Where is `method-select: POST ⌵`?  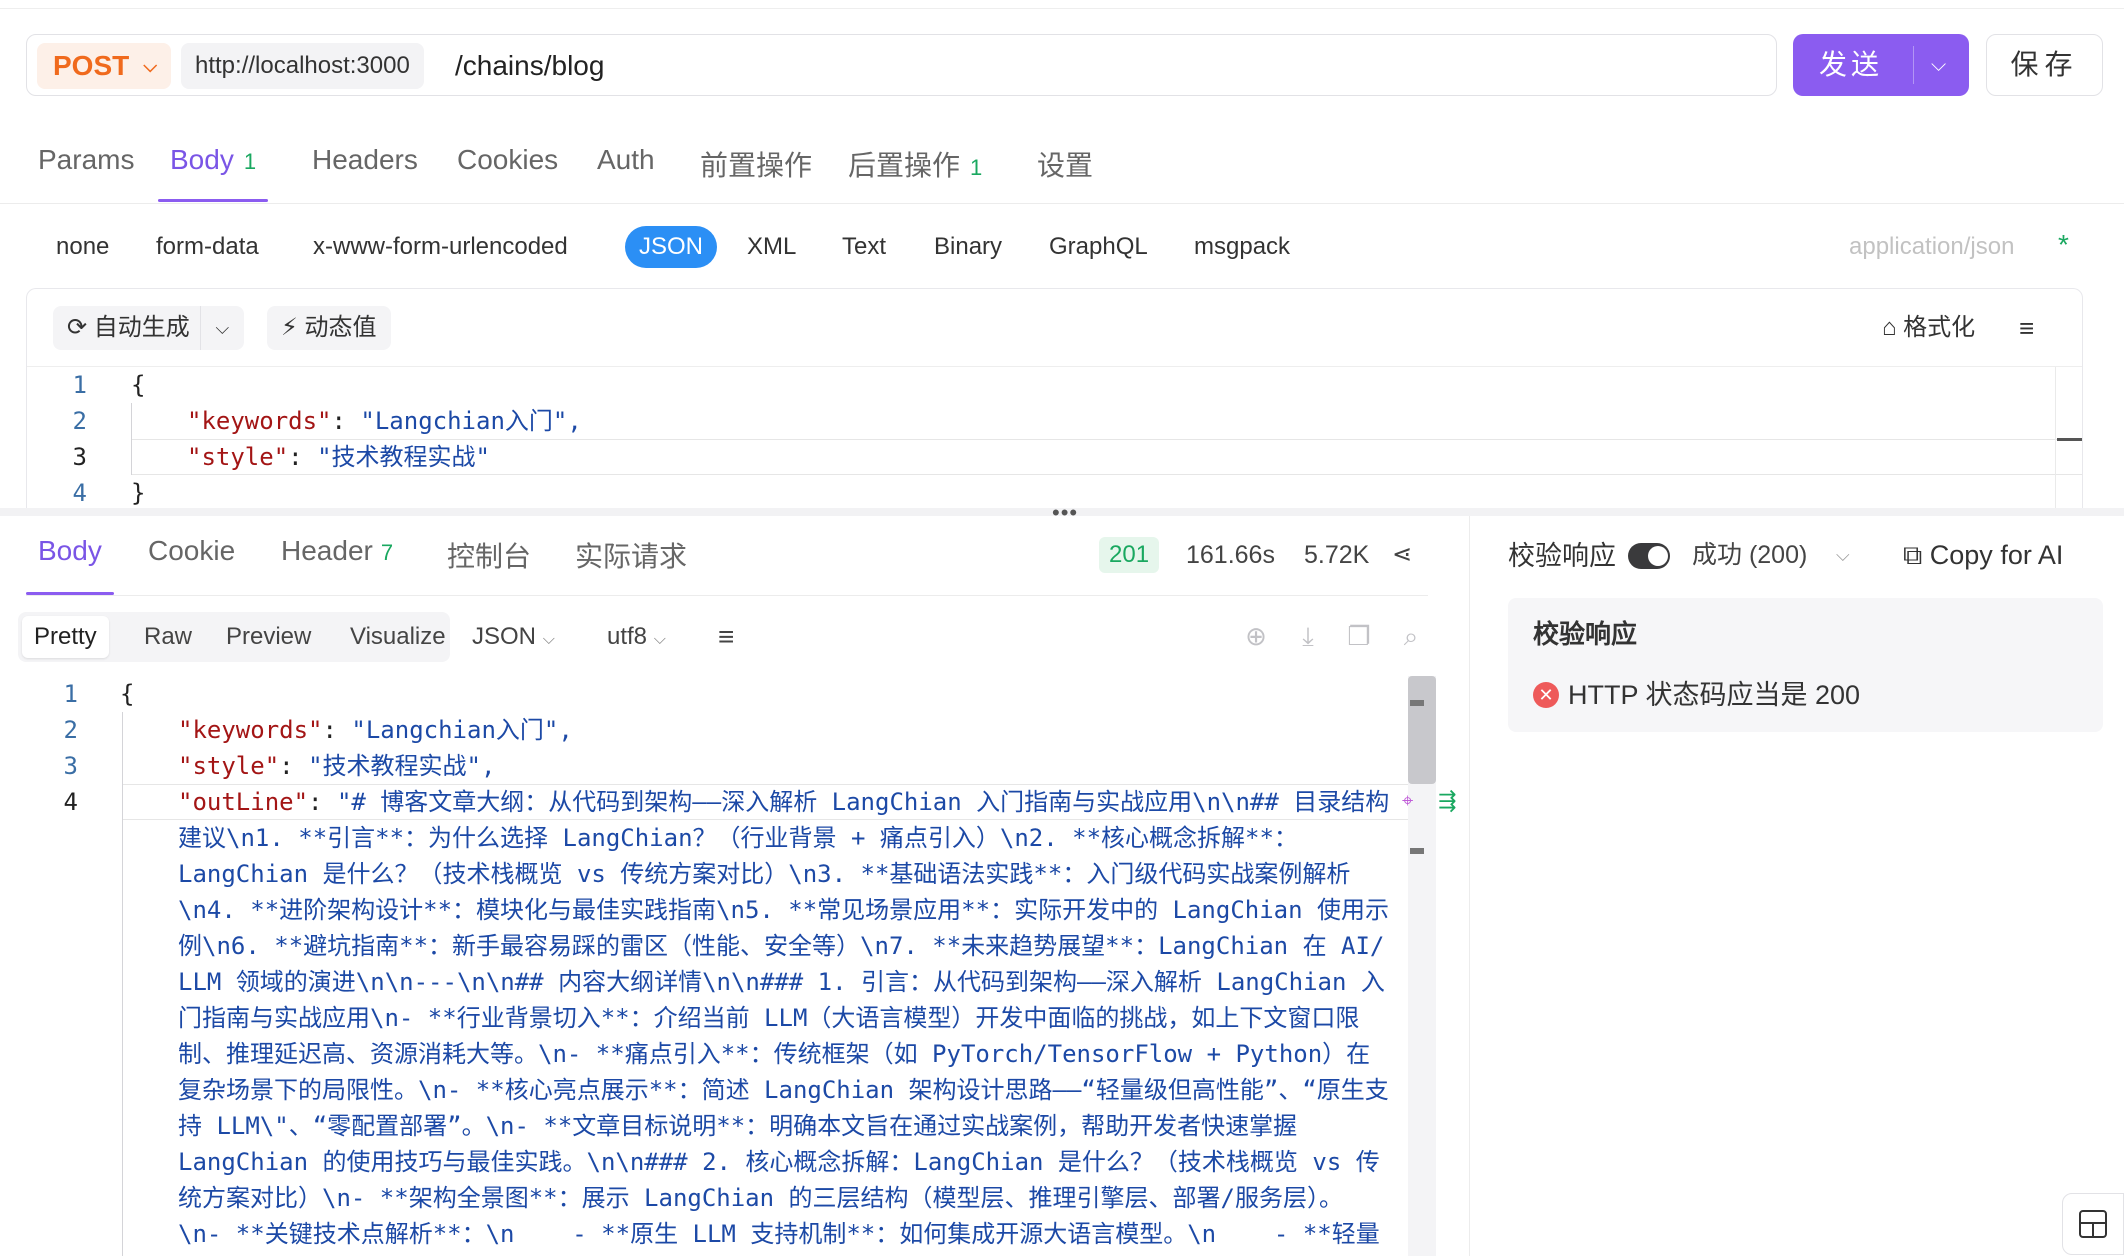 method-select: POST ⌵ is located at coordinates (104, 66).